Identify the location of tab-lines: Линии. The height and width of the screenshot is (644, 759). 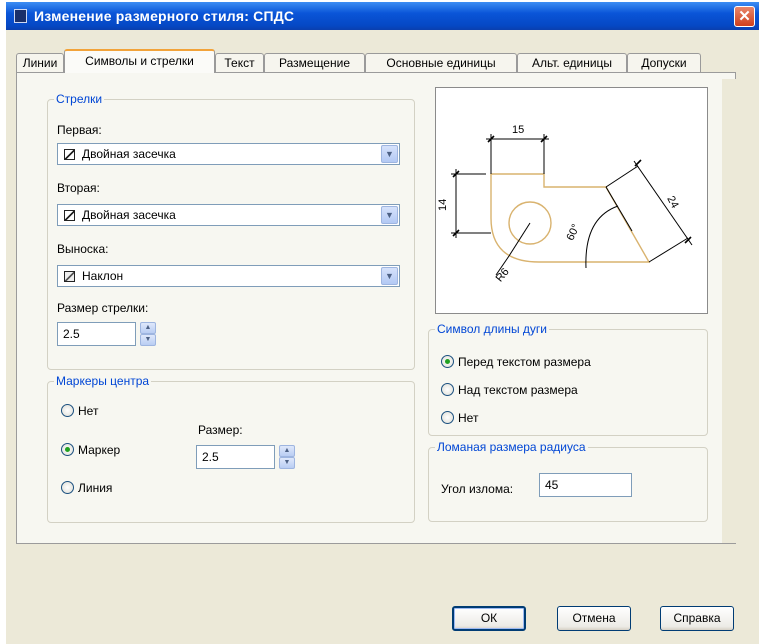
(40, 62).